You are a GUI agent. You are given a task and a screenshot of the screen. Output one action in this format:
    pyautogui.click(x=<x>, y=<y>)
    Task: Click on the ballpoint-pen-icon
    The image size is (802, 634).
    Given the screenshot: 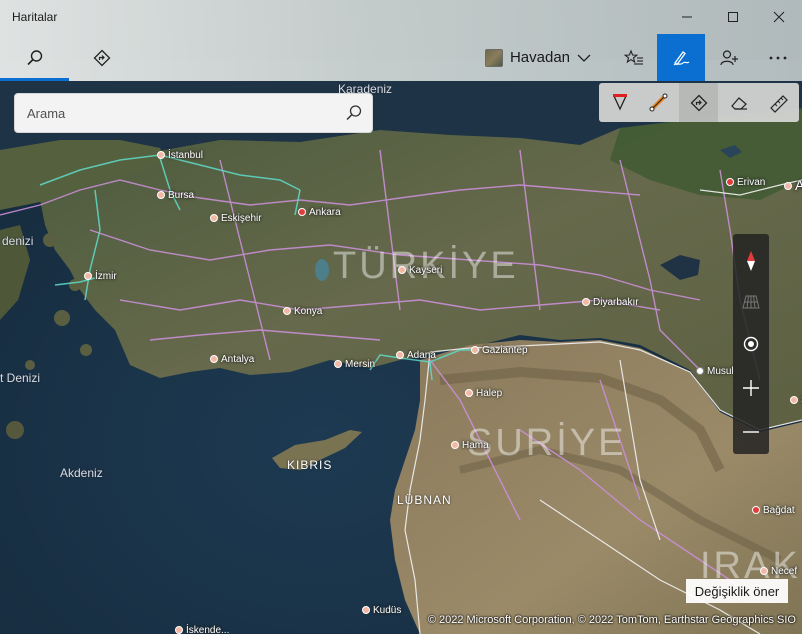 What is the action you would take?
    pyautogui.click(x=619, y=102)
    